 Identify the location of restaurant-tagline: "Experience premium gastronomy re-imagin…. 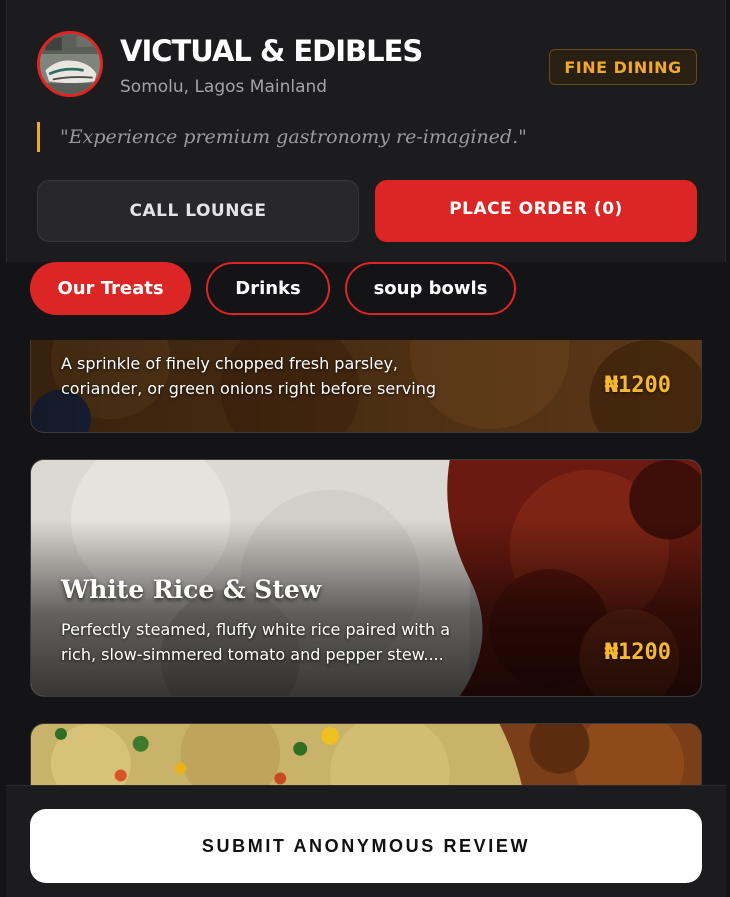
(282, 137).